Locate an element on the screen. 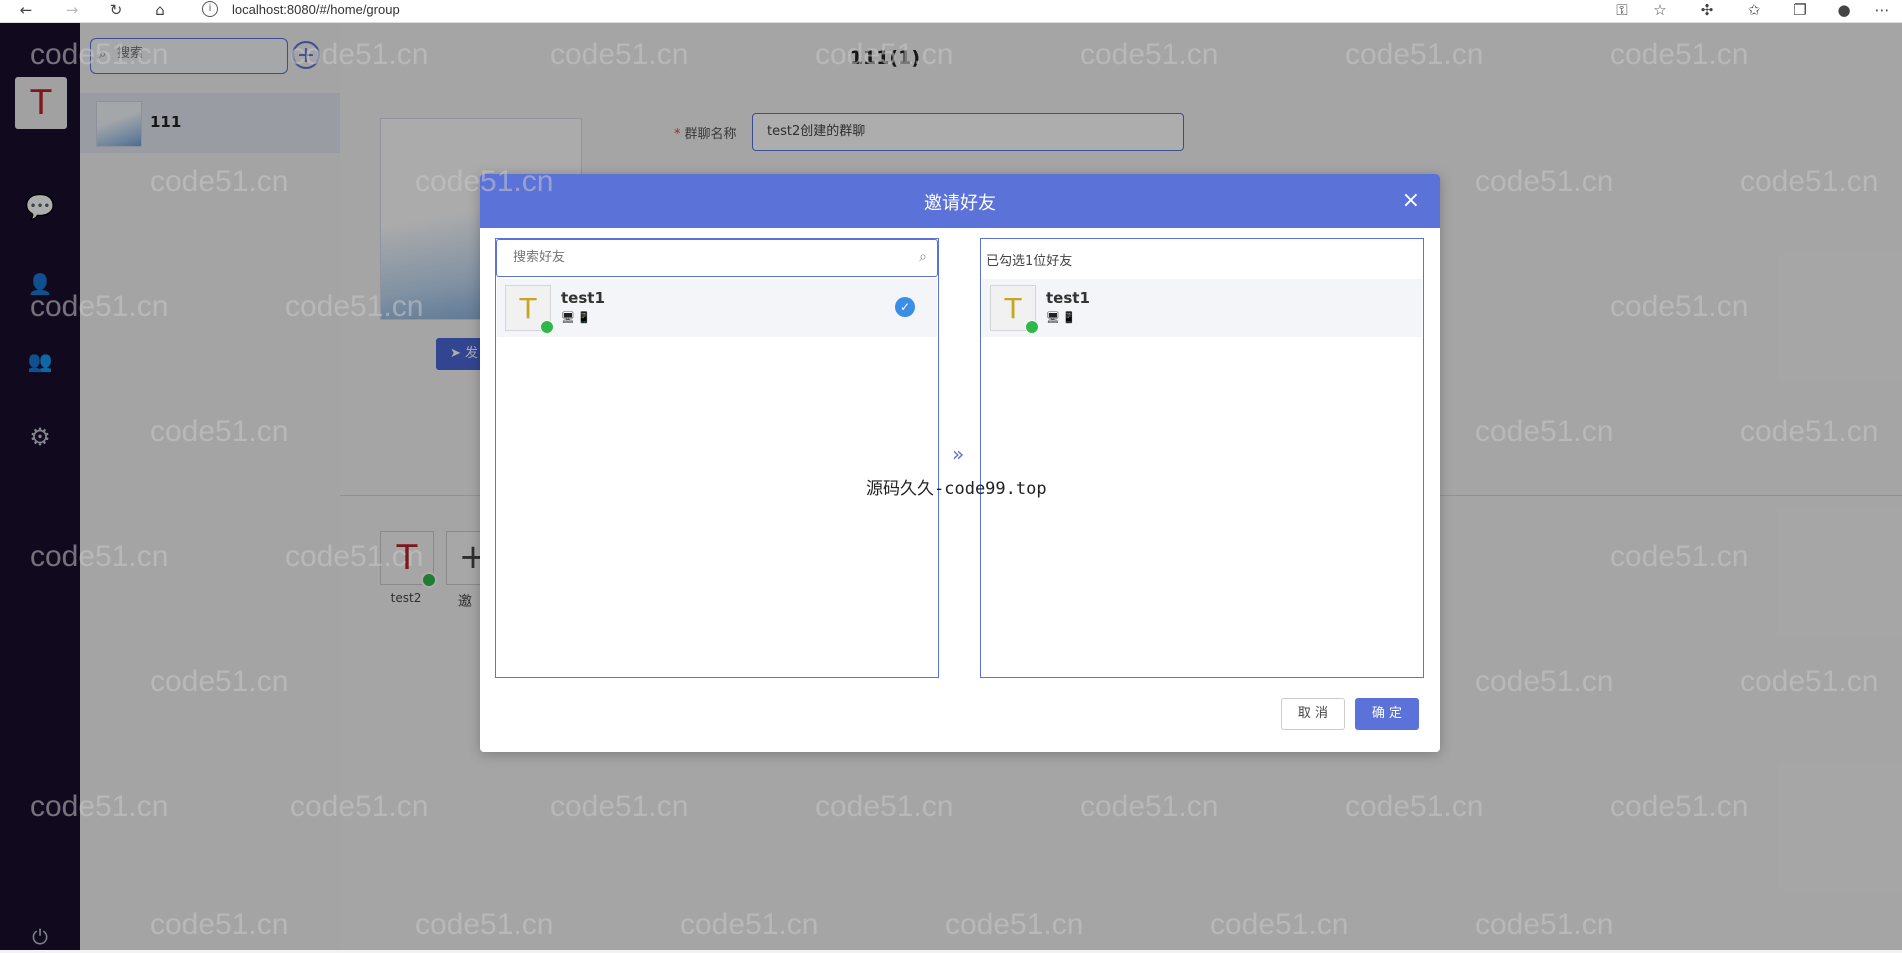  home-icon: ⌂ is located at coordinates (160, 10).